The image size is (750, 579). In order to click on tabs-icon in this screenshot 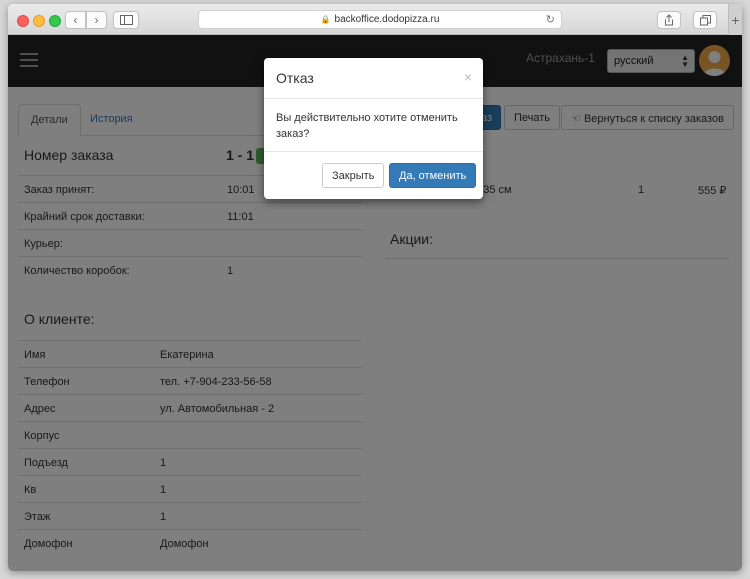, I will do `click(705, 19)`.